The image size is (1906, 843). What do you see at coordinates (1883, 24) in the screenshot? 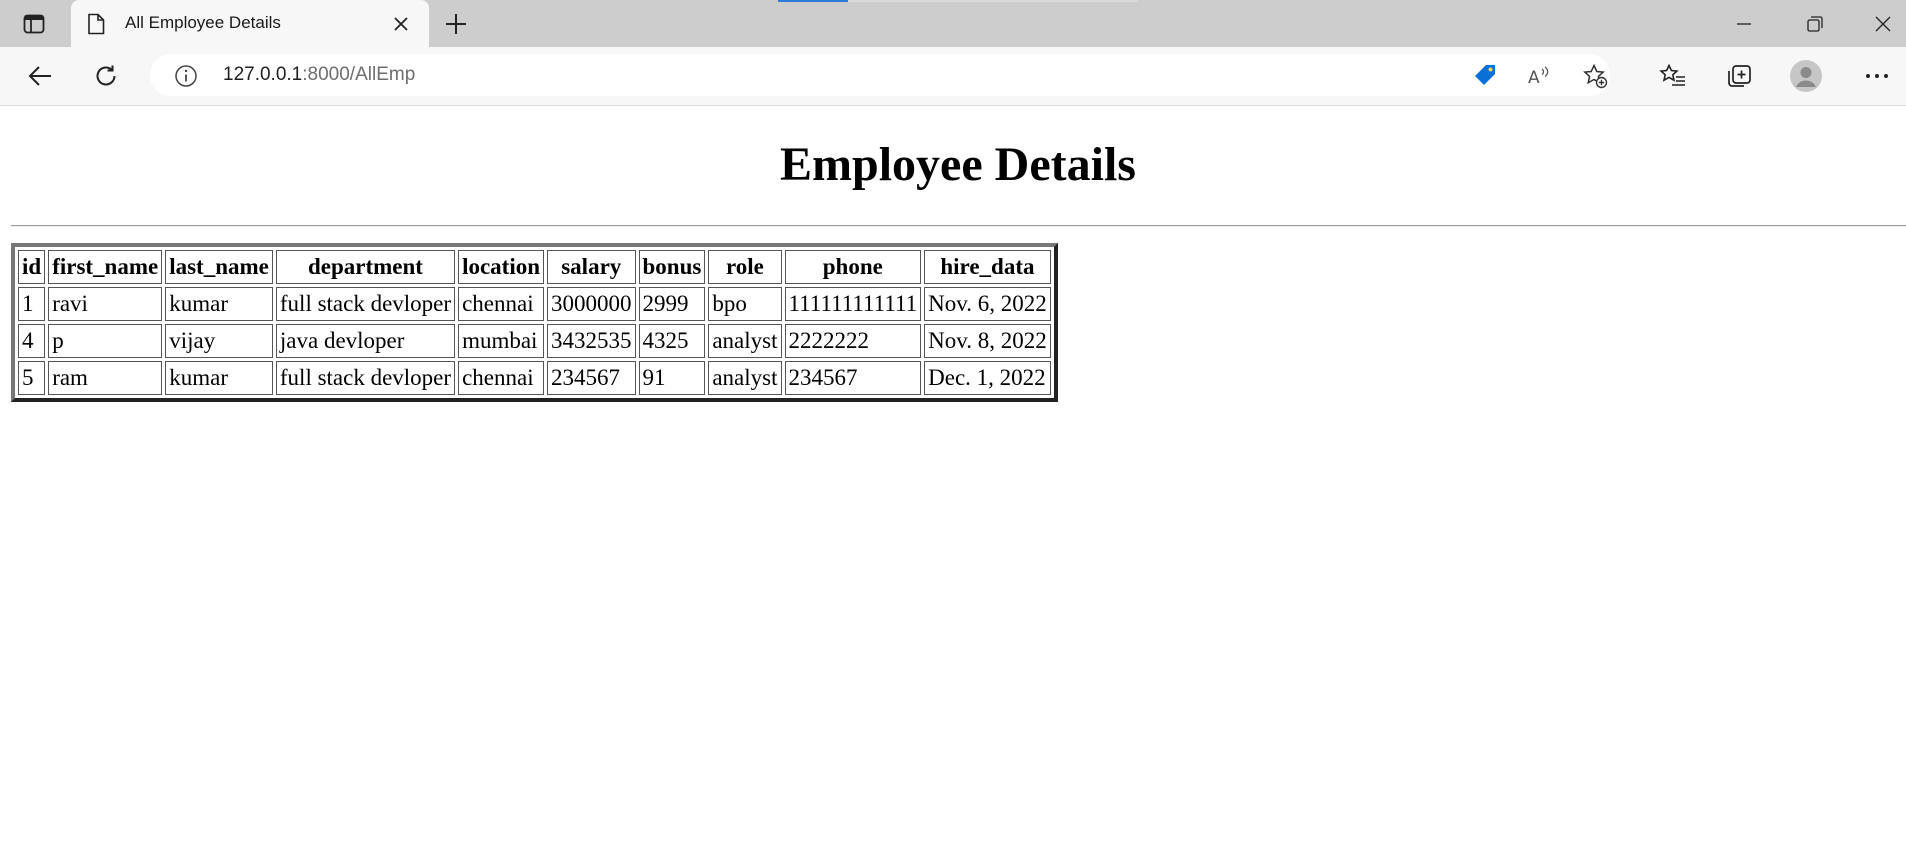
I see `close-window-icon` at bounding box center [1883, 24].